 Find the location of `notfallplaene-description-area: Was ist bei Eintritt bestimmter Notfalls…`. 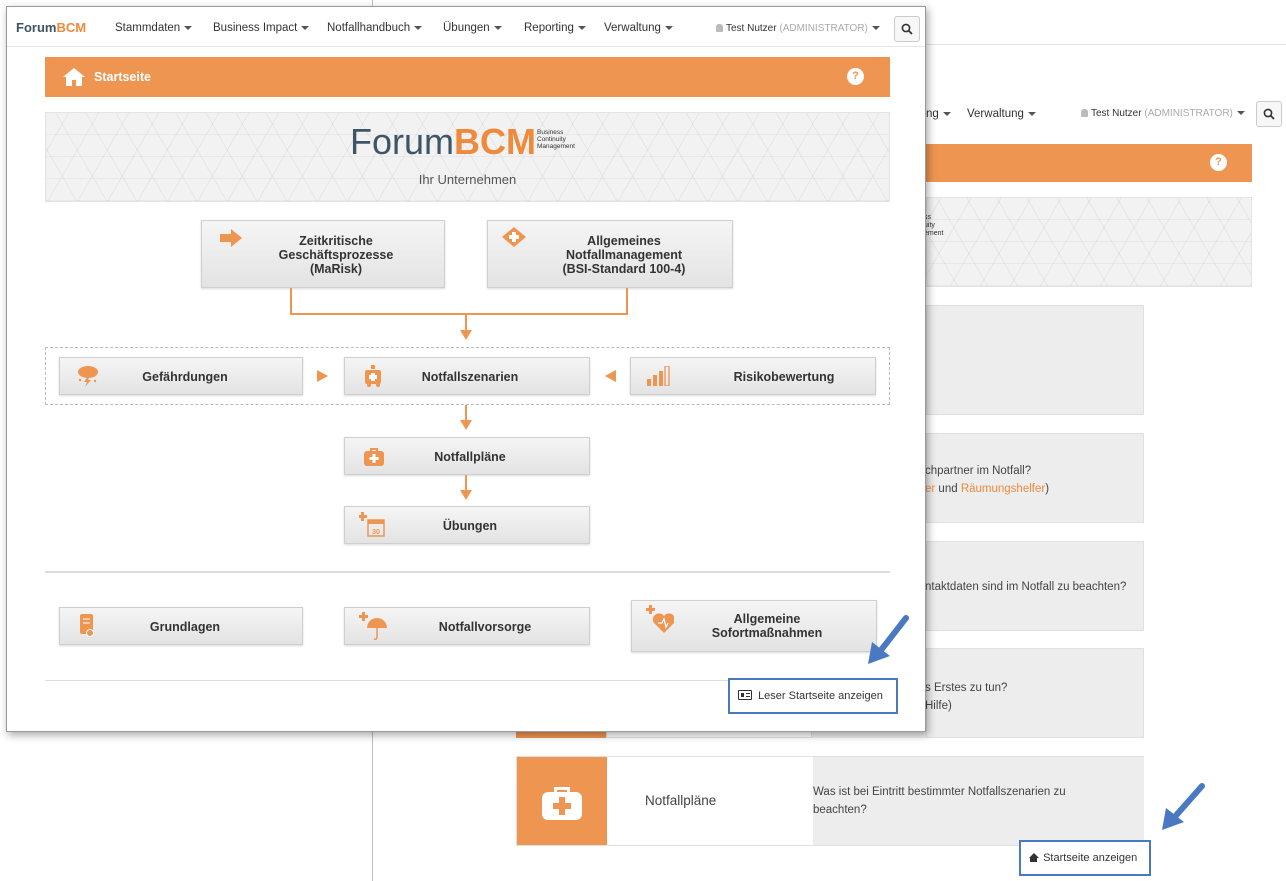

notfallplaene-description-area: Was ist bei Eintritt bestimmter Notfalls… is located at coordinates (978, 801).